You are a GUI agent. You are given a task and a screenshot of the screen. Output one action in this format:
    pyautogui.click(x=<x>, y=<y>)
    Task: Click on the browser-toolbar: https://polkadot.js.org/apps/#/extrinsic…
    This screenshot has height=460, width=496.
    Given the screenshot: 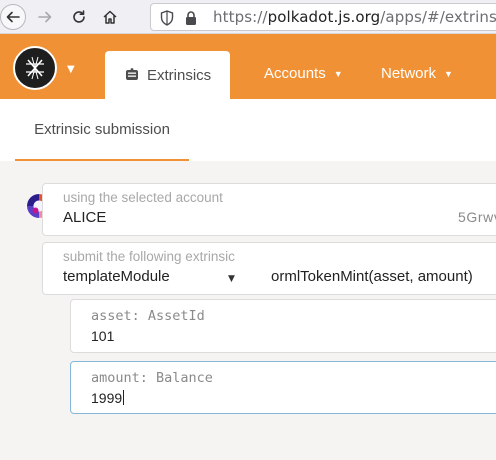 What is the action you would take?
    pyautogui.click(x=248, y=17)
    